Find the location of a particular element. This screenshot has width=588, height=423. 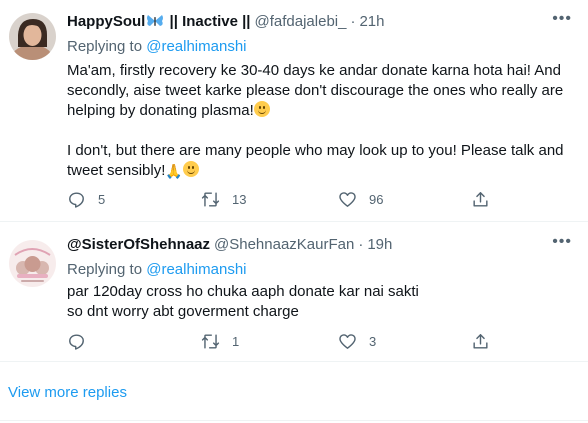

like-button: 3 is located at coordinates (357, 341).